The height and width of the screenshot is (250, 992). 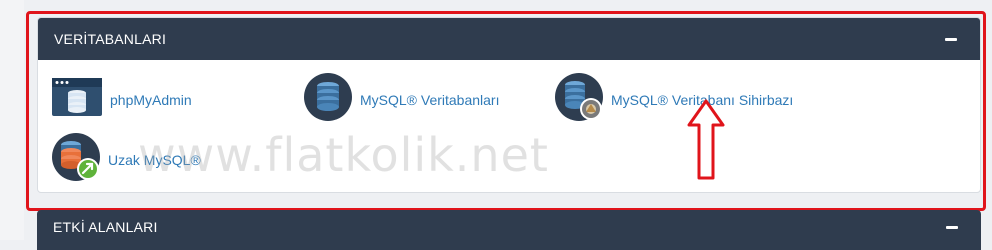 What do you see at coordinates (12, 120) in the screenshot?
I see `left-gutter` at bounding box center [12, 120].